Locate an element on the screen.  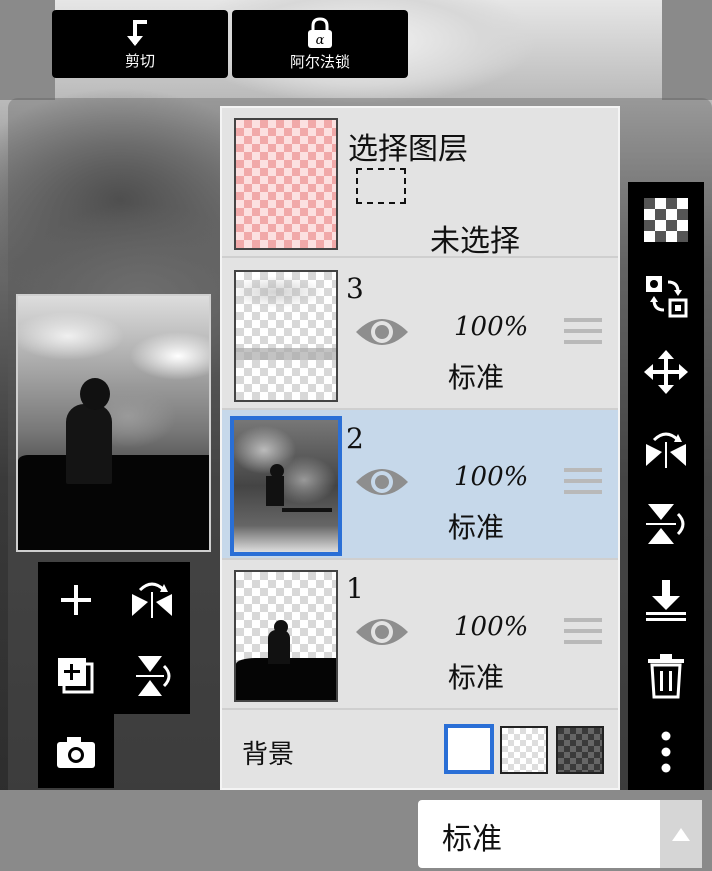
background-transparent-swatch is located at coordinates (524, 750).